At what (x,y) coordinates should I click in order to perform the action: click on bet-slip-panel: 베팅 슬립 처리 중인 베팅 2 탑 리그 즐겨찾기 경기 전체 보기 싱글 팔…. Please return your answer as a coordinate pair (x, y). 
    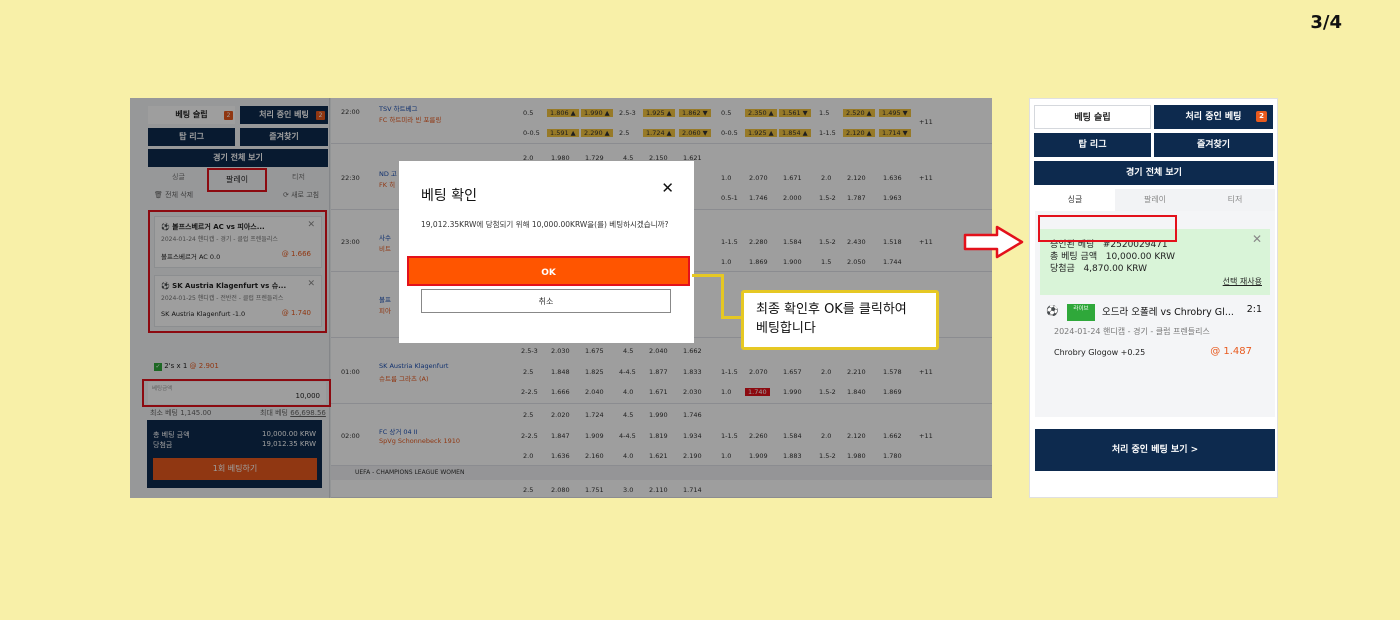
    Looking at the image, I should click on (1153, 298).